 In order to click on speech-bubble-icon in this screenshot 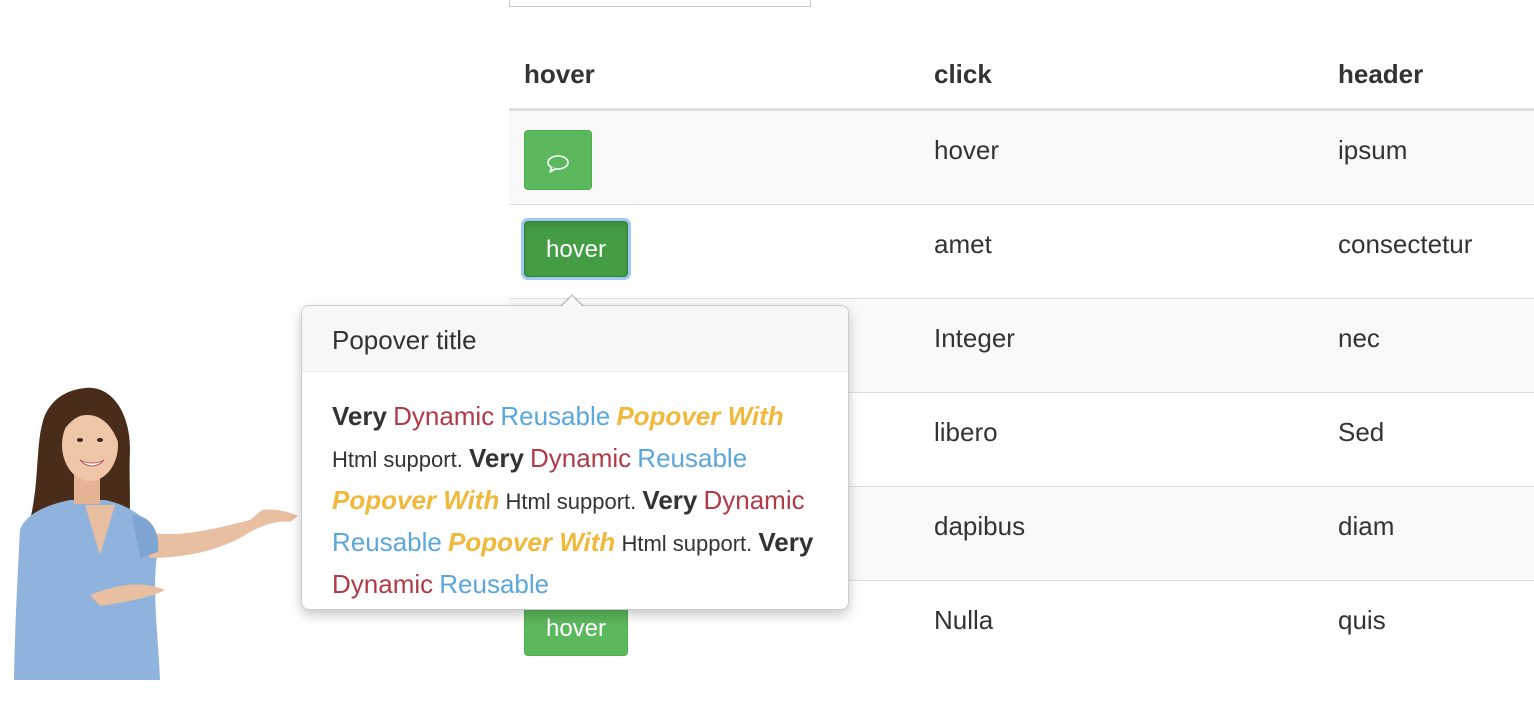, I will do `click(558, 163)`.